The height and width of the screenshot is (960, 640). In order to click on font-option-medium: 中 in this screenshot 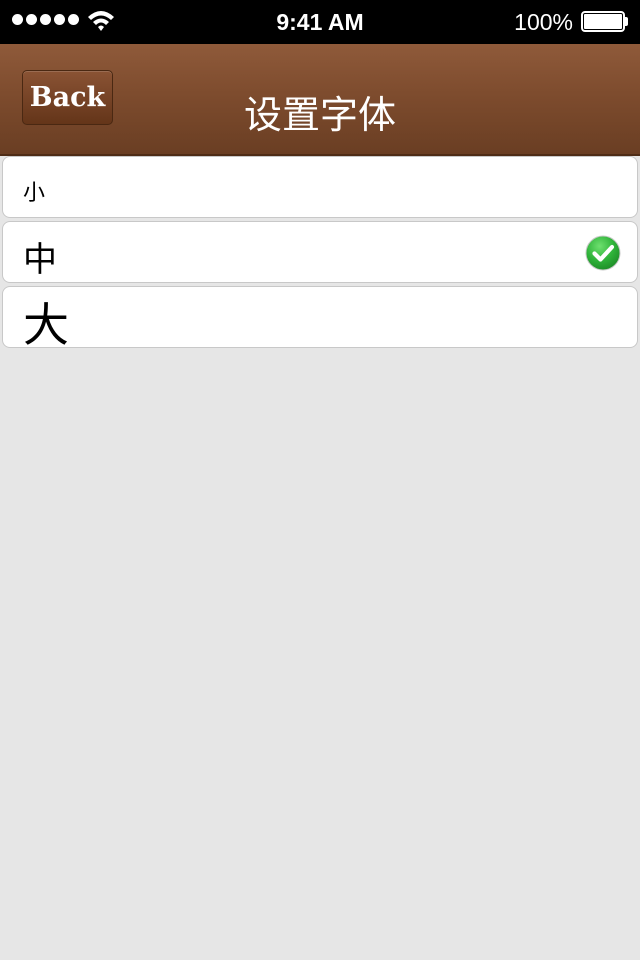, I will do `click(320, 252)`.